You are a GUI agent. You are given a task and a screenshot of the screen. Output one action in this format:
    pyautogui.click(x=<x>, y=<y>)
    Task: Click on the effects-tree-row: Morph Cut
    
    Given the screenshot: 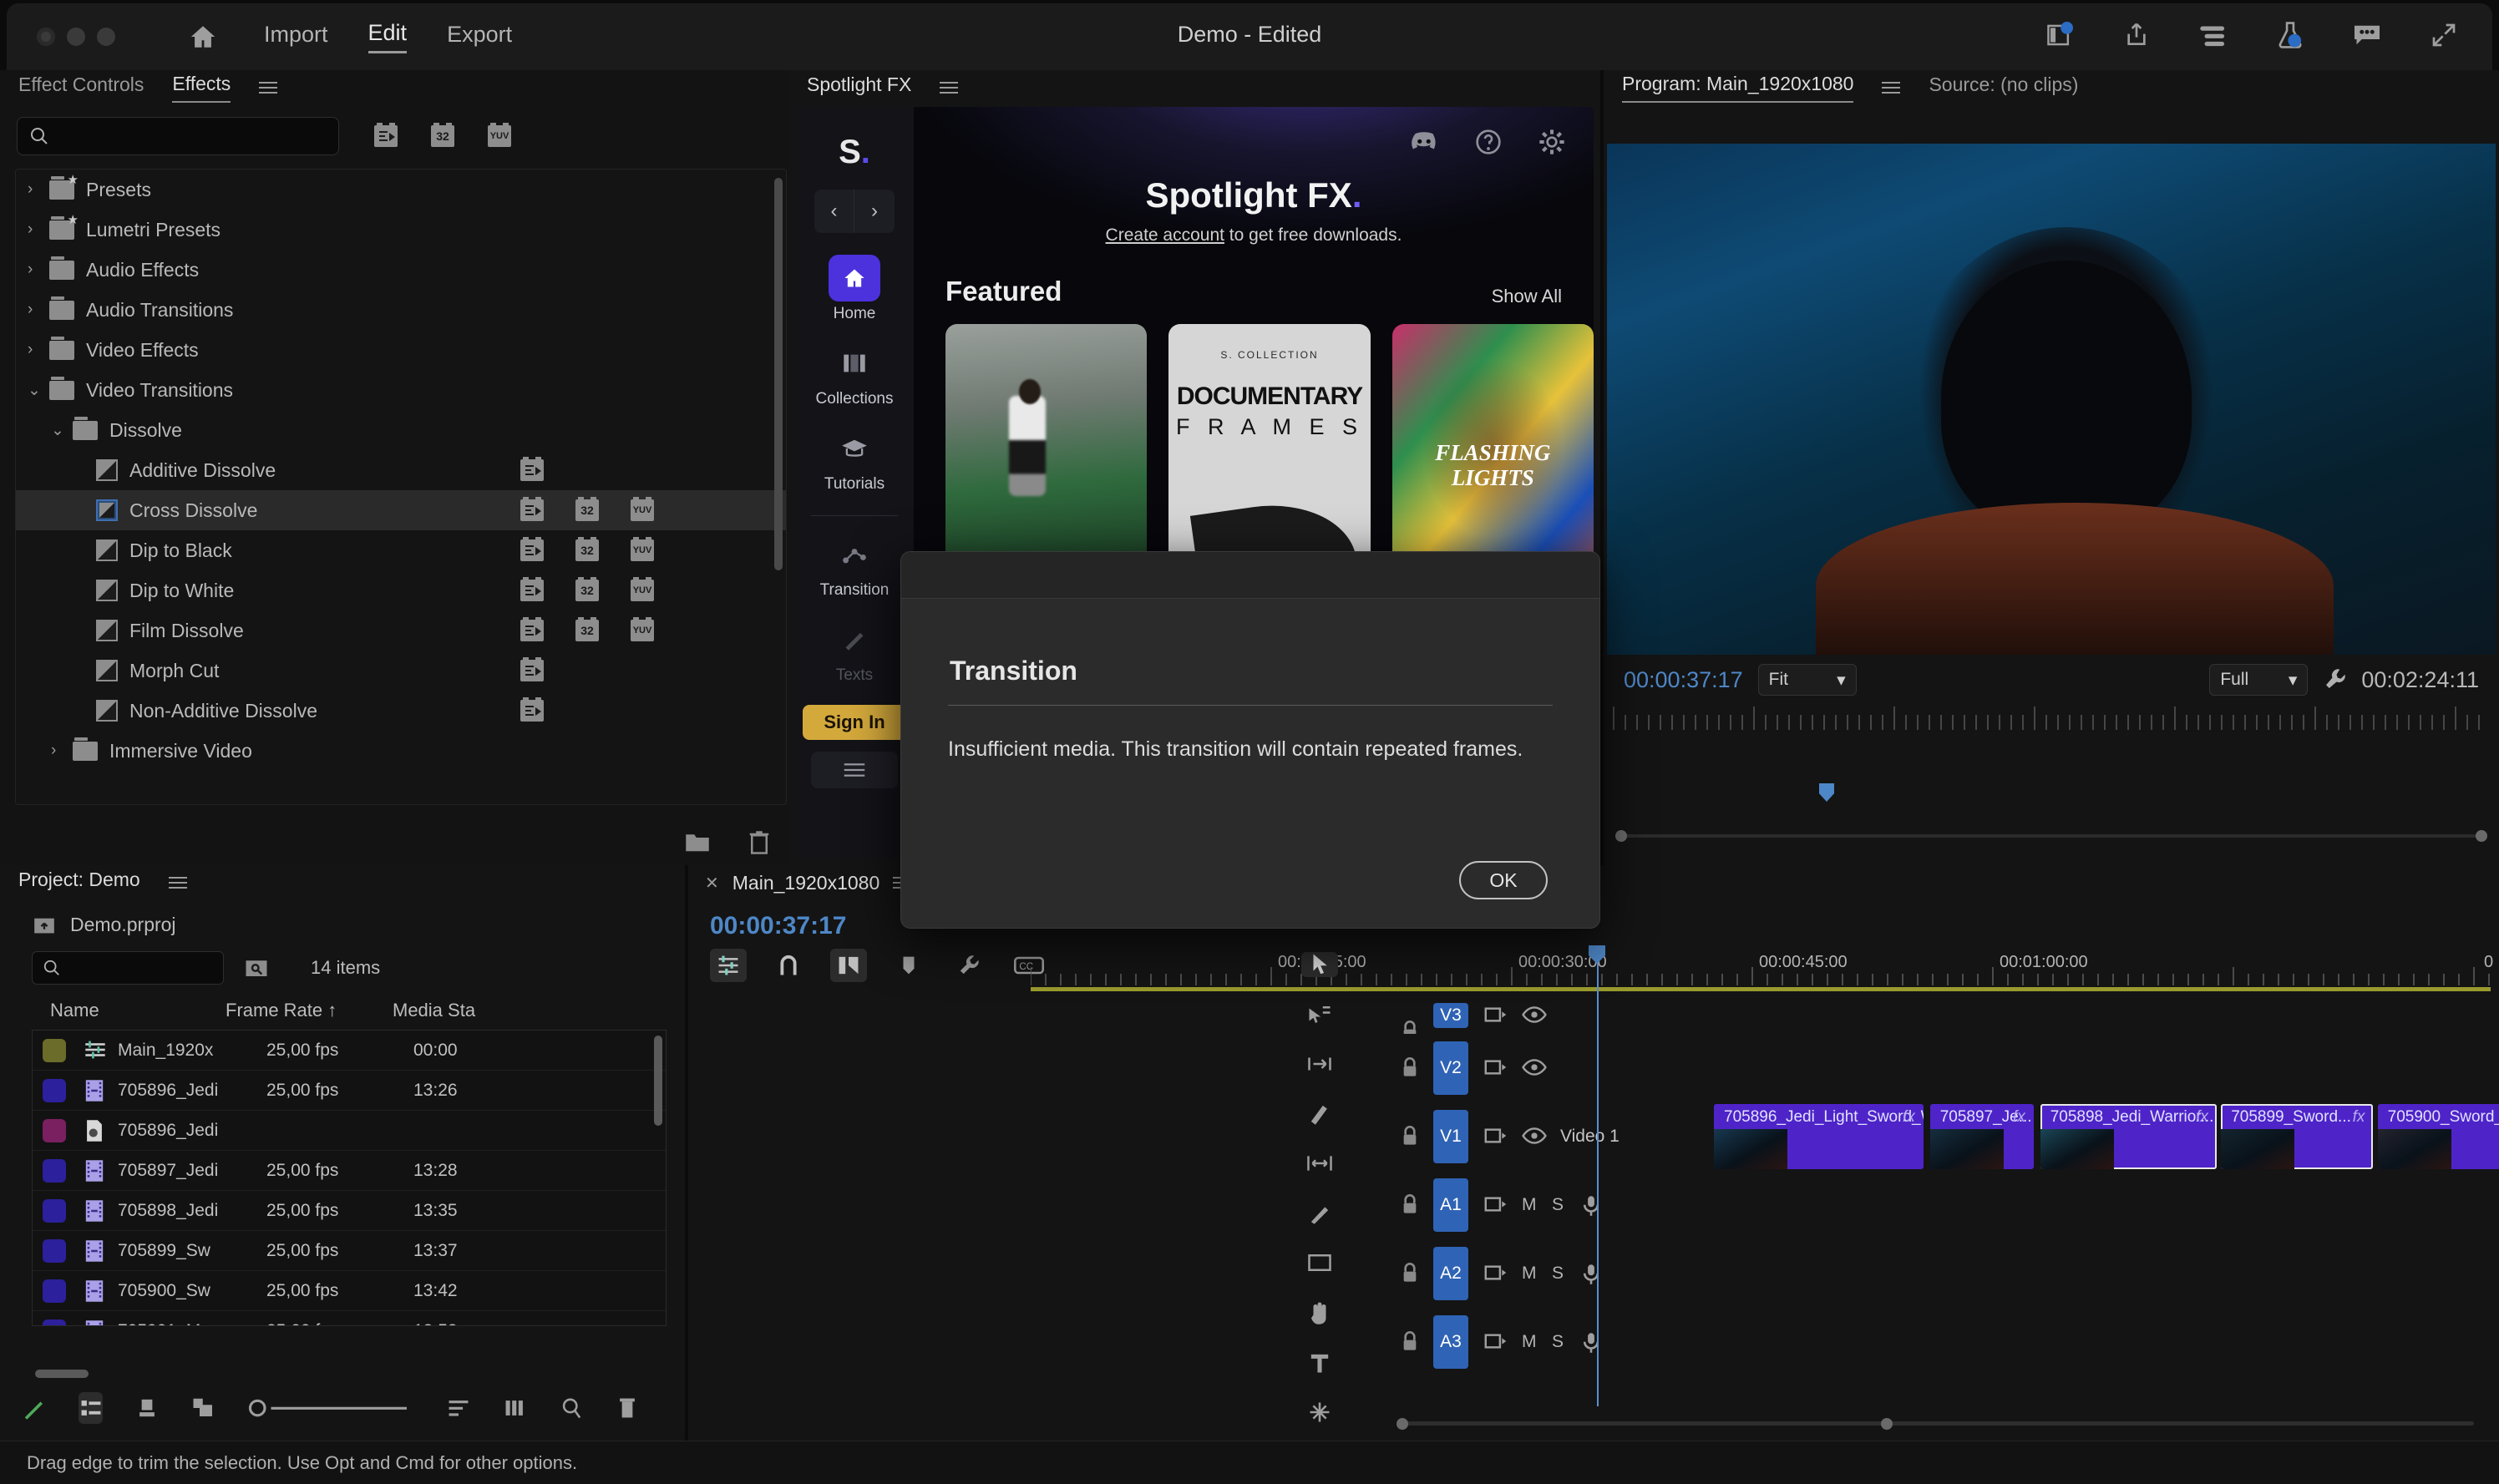 What is the action you would take?
    pyautogui.click(x=401, y=671)
    